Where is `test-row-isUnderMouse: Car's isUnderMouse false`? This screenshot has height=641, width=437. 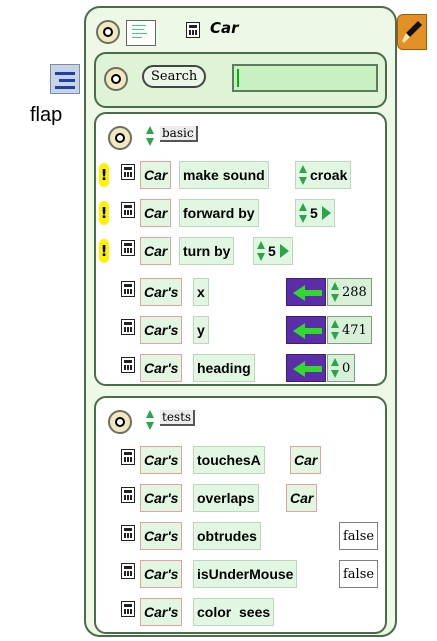
test-row-isUnderMouse: Car's isUnderMouse false is located at coordinates (240, 572).